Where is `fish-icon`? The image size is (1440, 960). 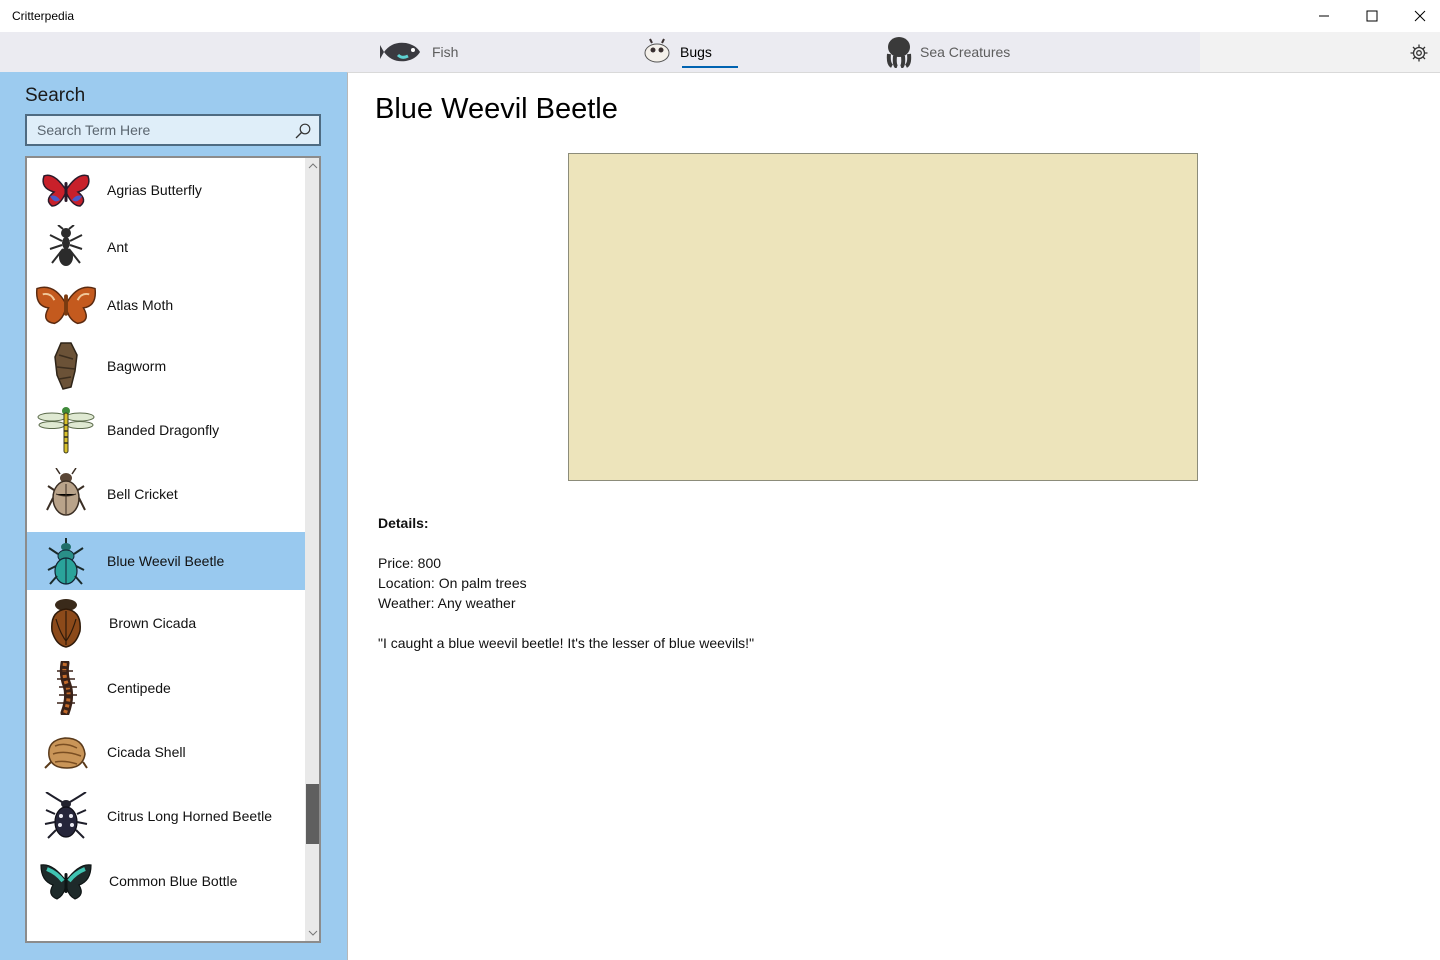 fish-icon is located at coordinates (400, 52).